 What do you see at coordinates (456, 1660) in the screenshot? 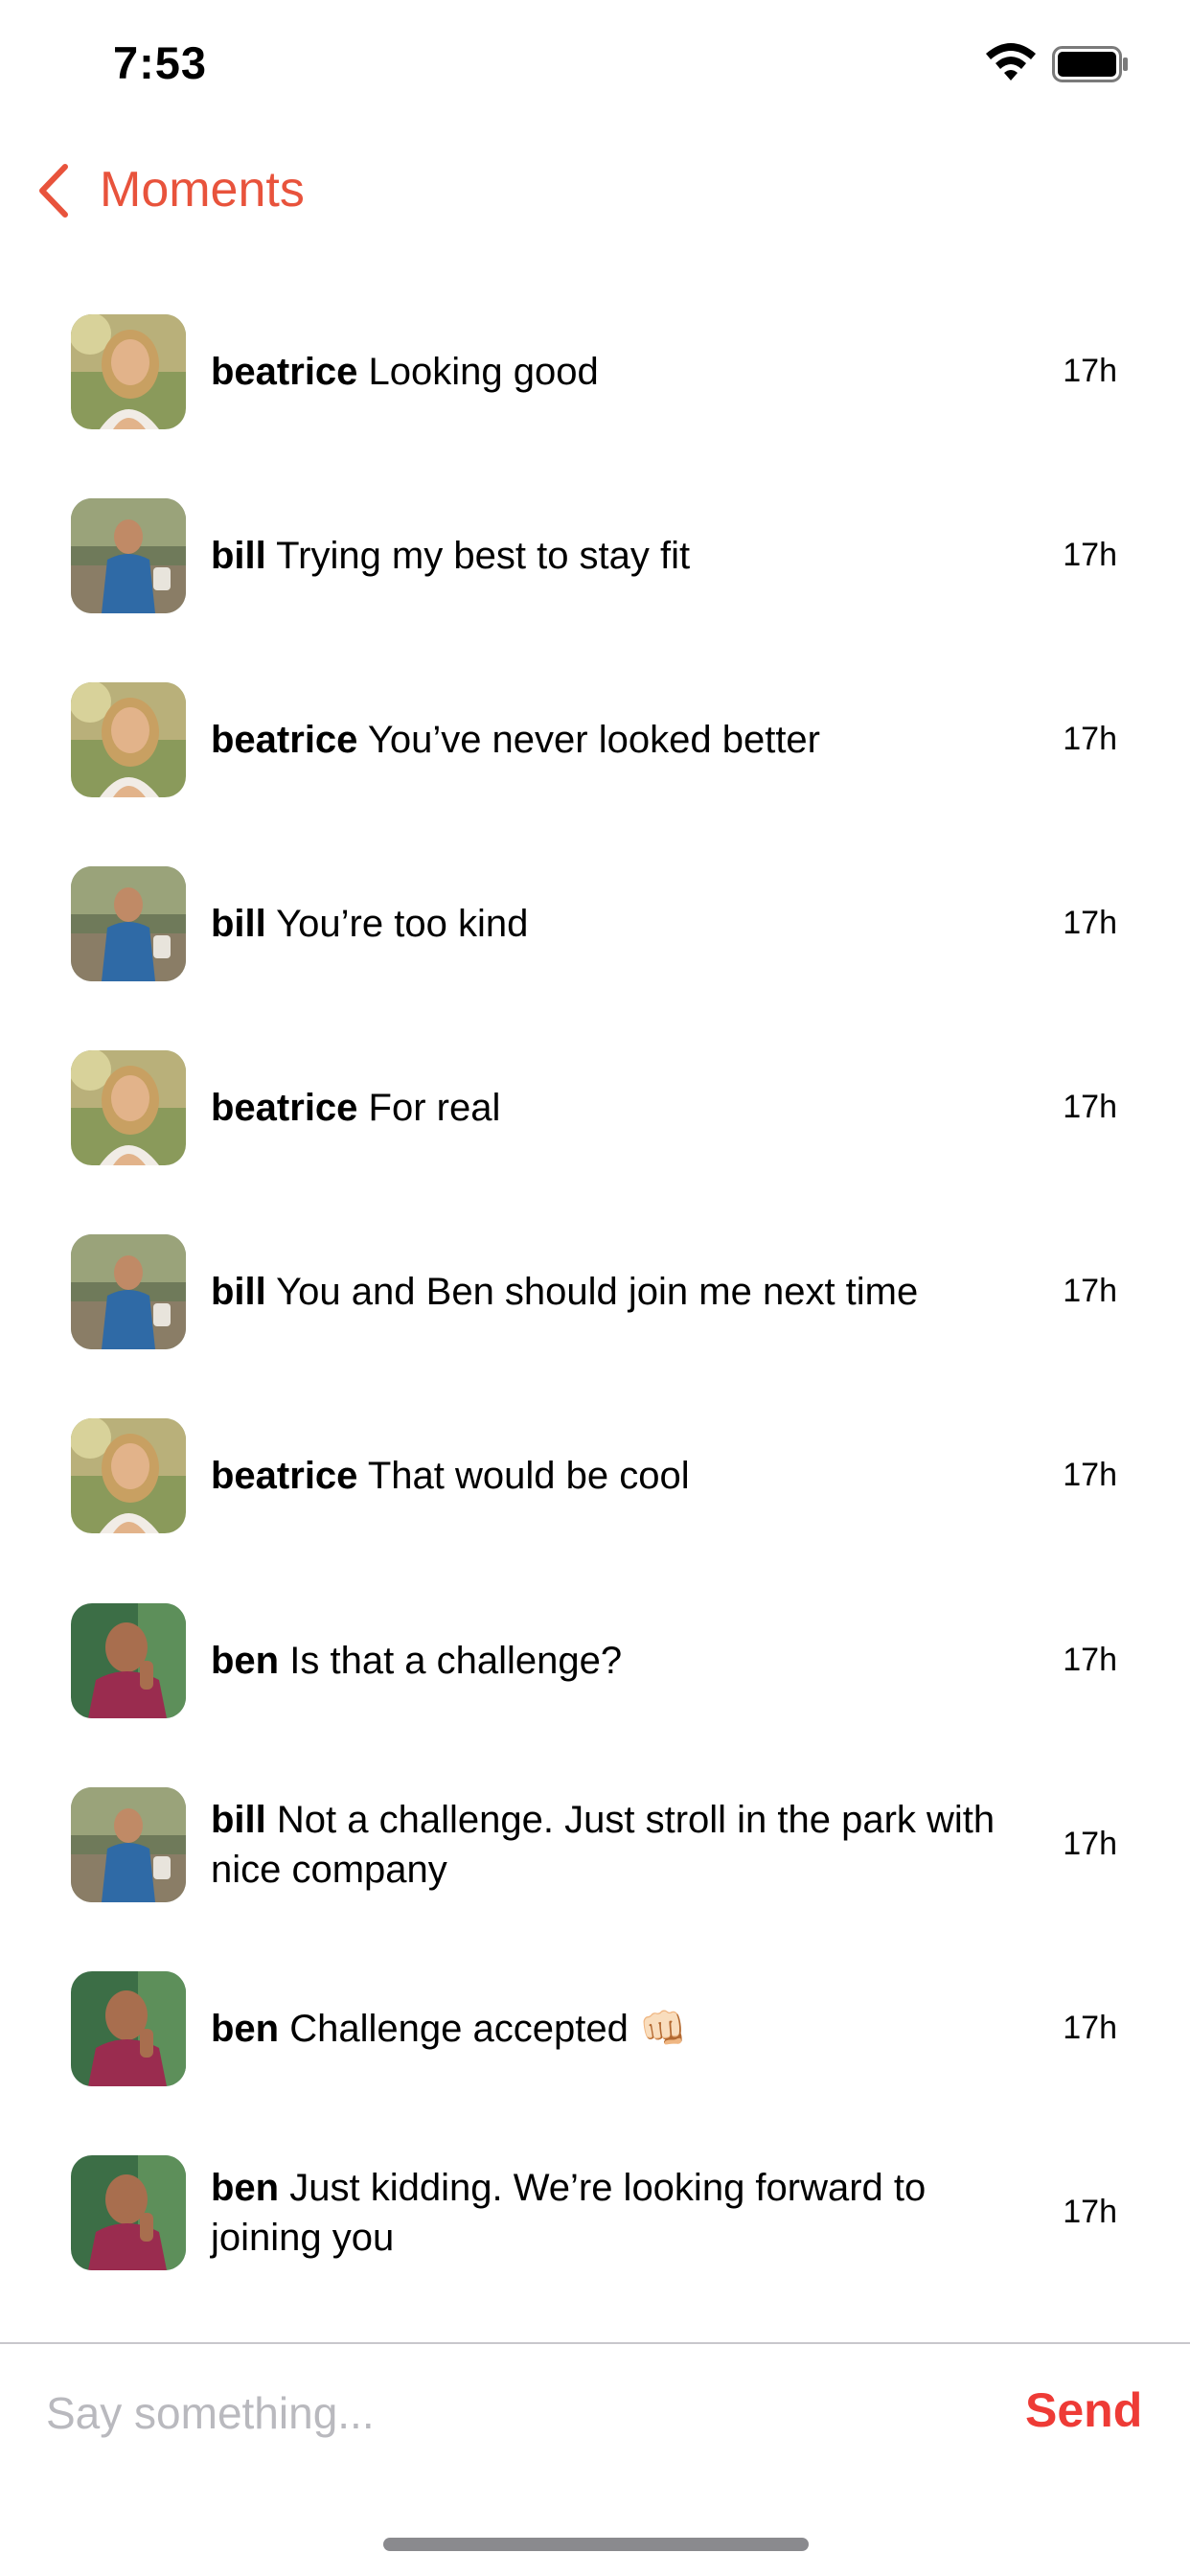
I see `comment-body: Is that a challenge?` at bounding box center [456, 1660].